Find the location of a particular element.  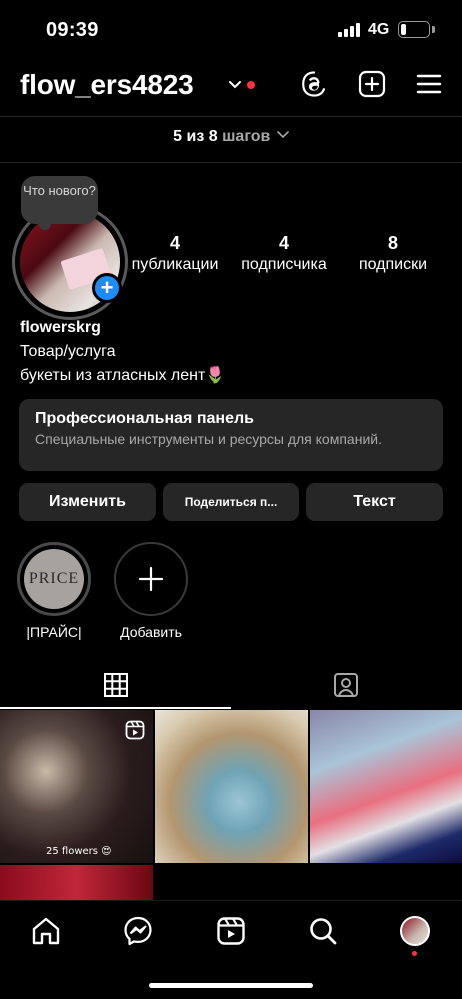

active-tab-indicator is located at coordinates (115, 708).